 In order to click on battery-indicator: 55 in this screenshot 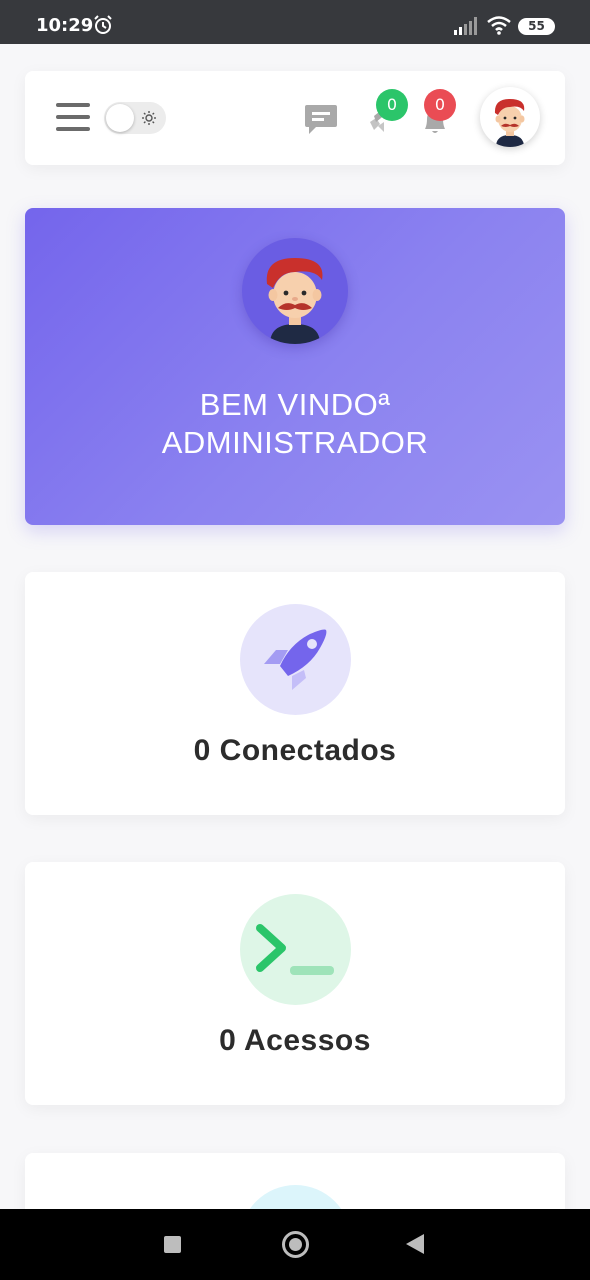, I will do `click(536, 26)`.